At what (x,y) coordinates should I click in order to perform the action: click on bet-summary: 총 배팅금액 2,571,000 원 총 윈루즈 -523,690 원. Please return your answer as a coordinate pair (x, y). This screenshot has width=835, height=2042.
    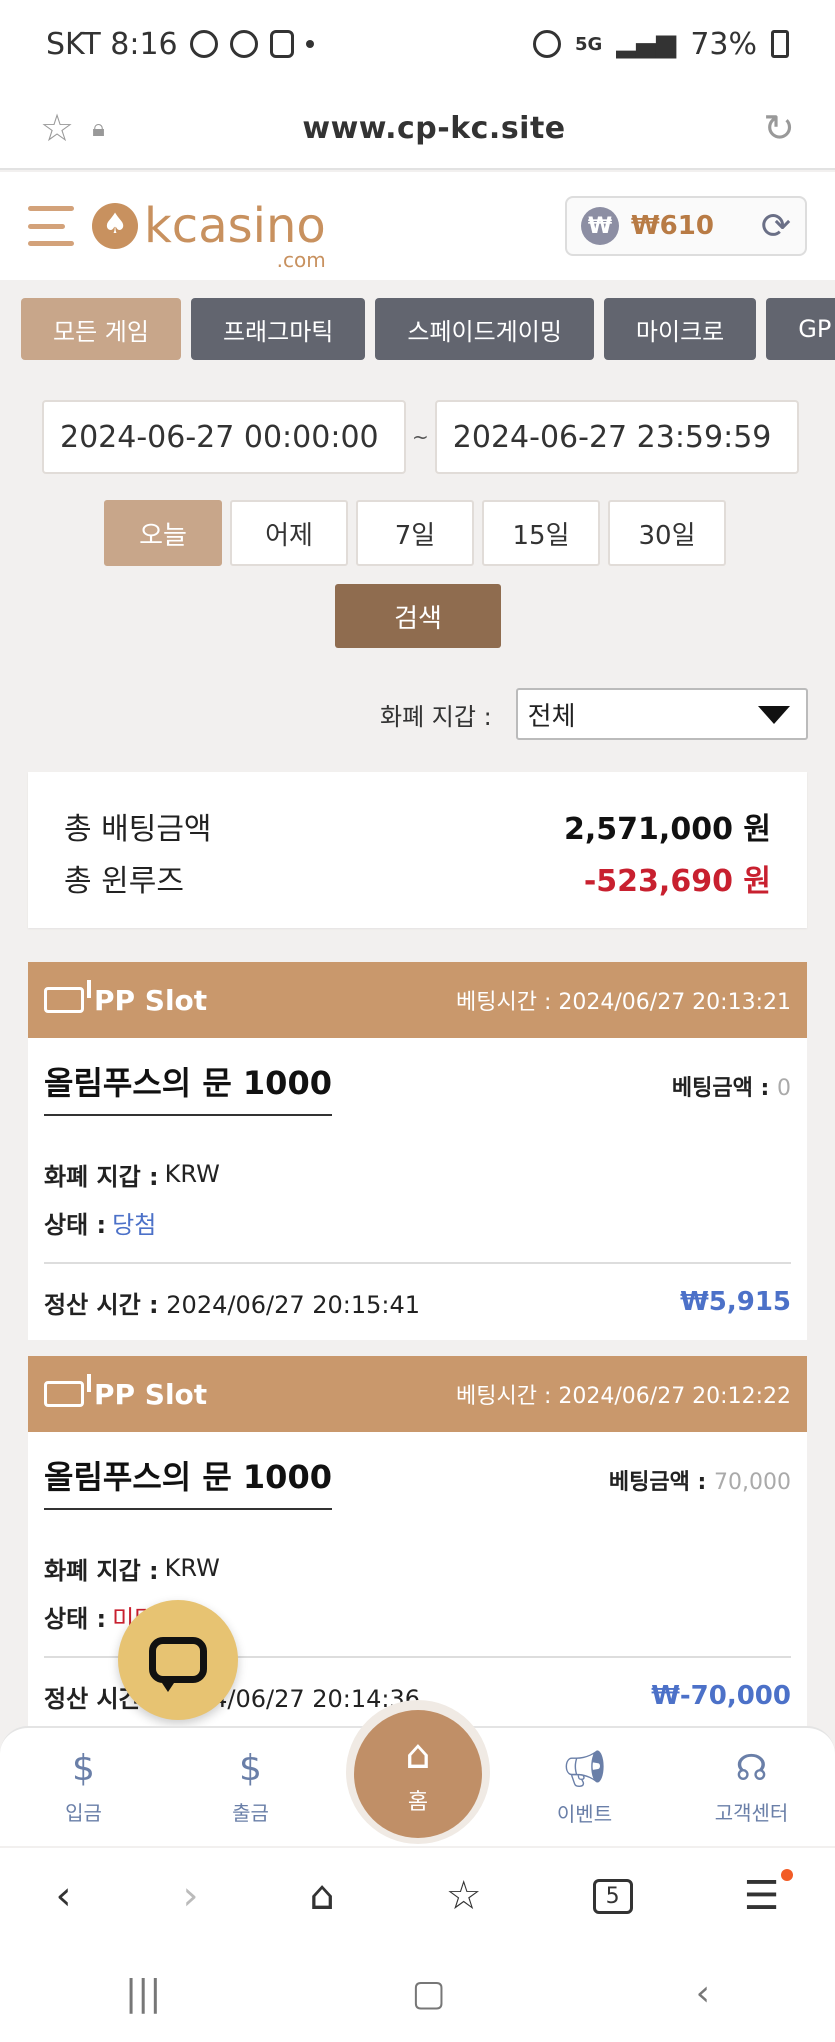
    Looking at the image, I should click on (417, 850).